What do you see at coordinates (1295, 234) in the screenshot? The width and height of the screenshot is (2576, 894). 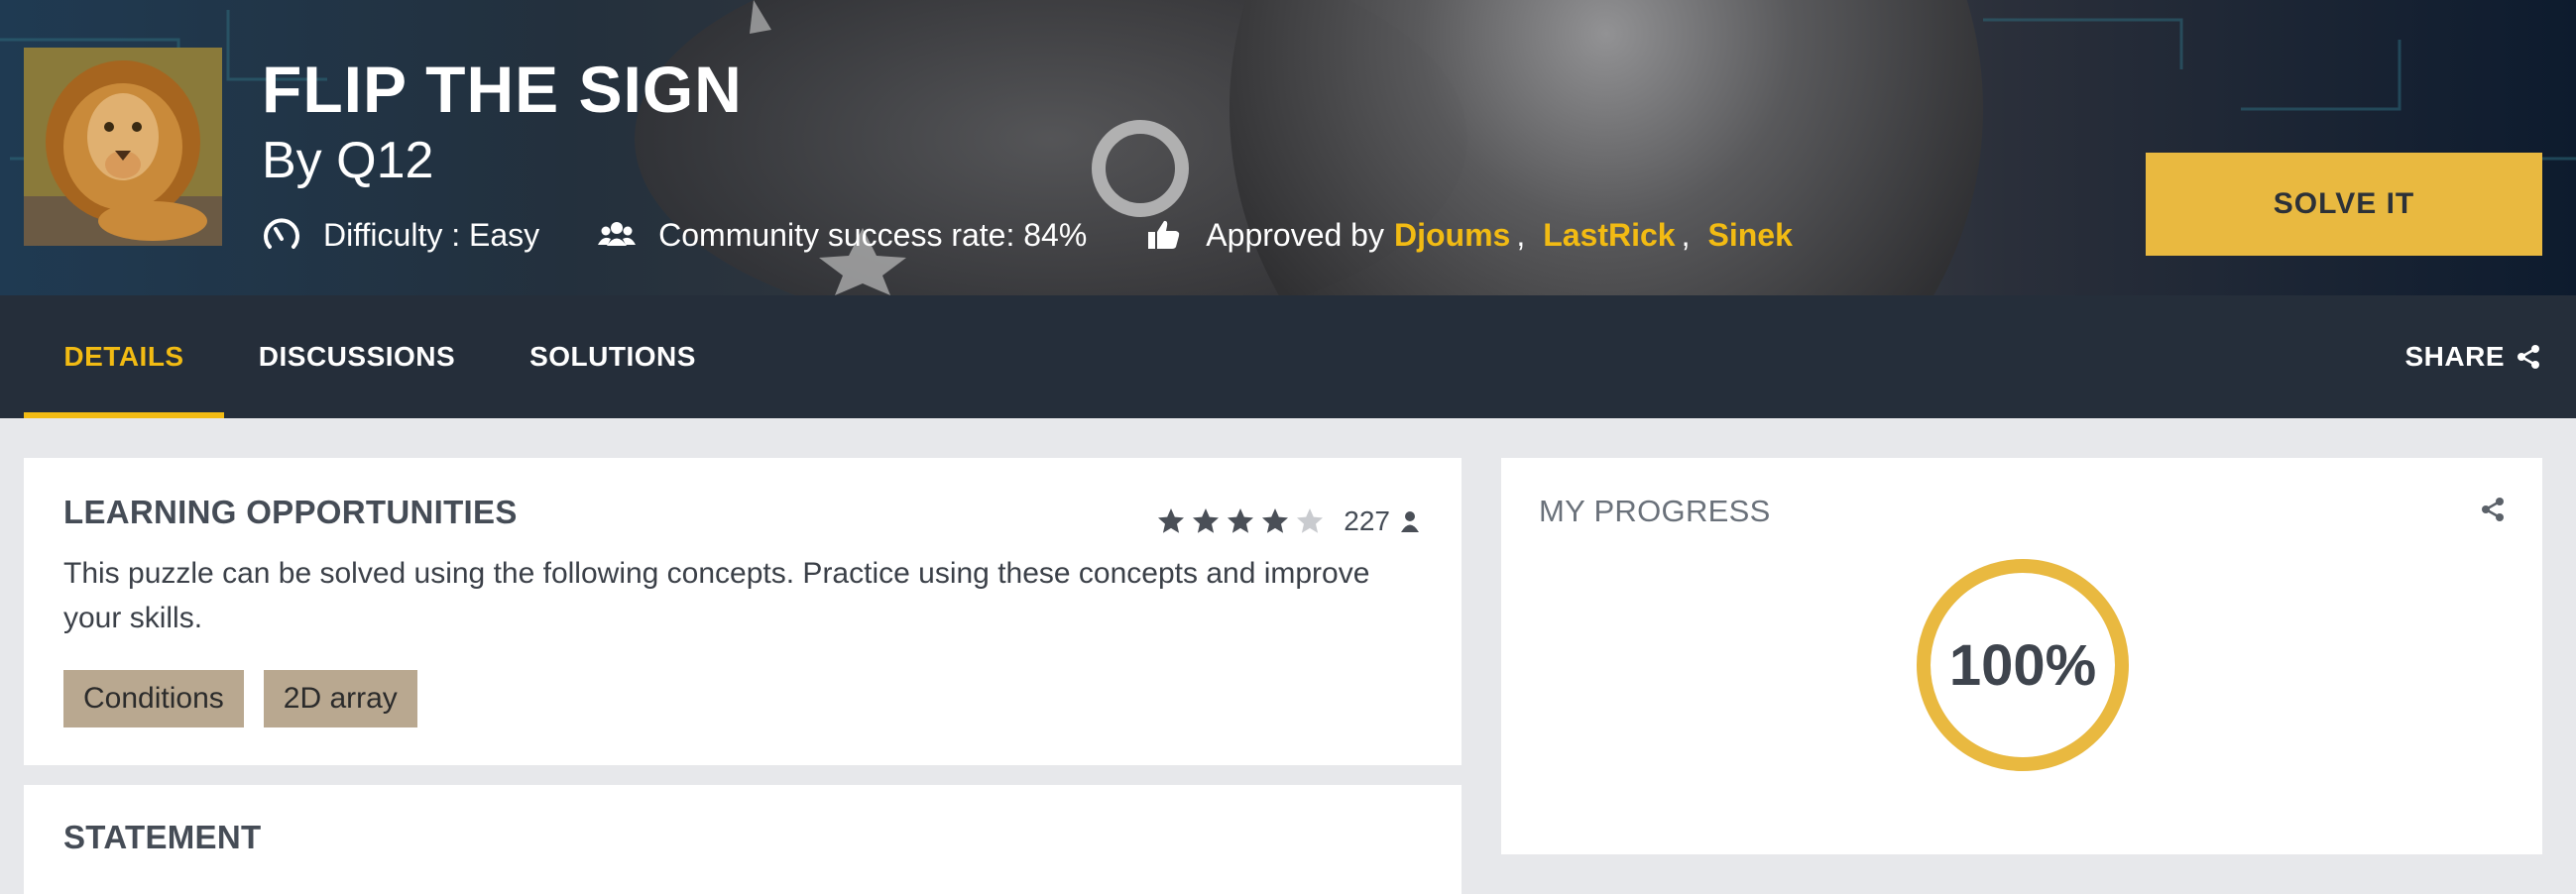 I see `approved-prefix: Approved by` at bounding box center [1295, 234].